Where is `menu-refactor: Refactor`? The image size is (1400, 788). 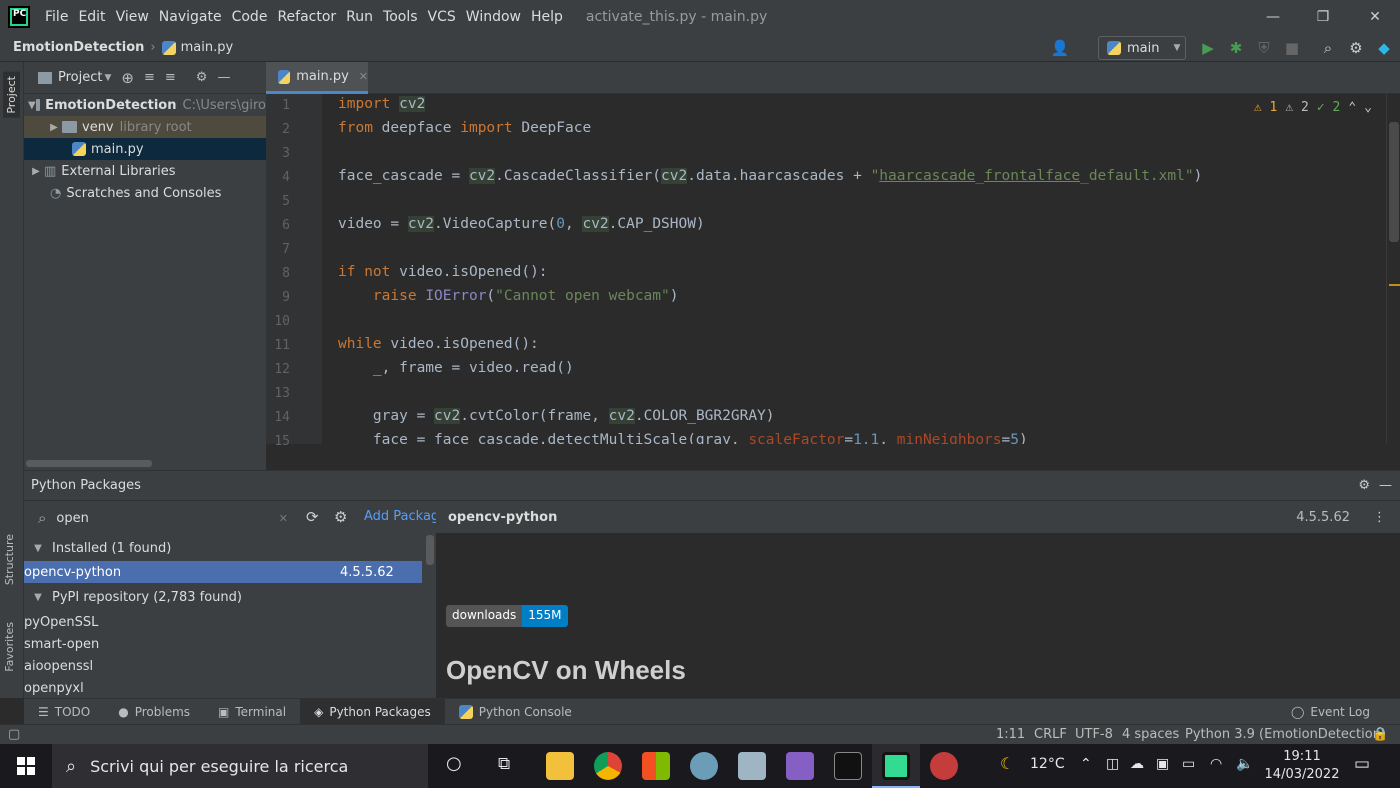
menu-refactor: Refactor is located at coordinates (306, 17).